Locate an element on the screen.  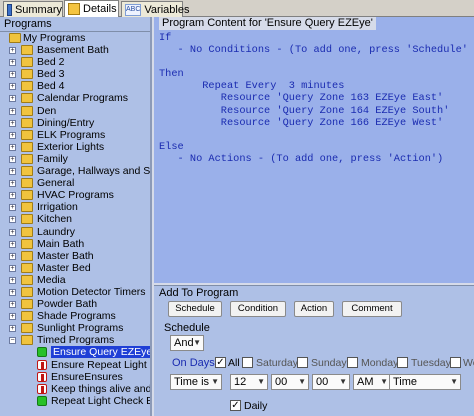
comment-button: Comment is located at coordinates (372, 309).